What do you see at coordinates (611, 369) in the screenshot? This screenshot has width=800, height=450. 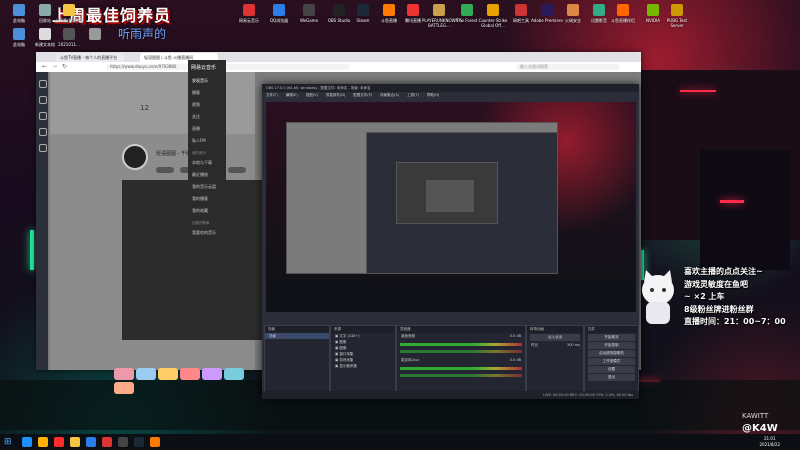 I see `obs-control-button: 设置` at bounding box center [611, 369].